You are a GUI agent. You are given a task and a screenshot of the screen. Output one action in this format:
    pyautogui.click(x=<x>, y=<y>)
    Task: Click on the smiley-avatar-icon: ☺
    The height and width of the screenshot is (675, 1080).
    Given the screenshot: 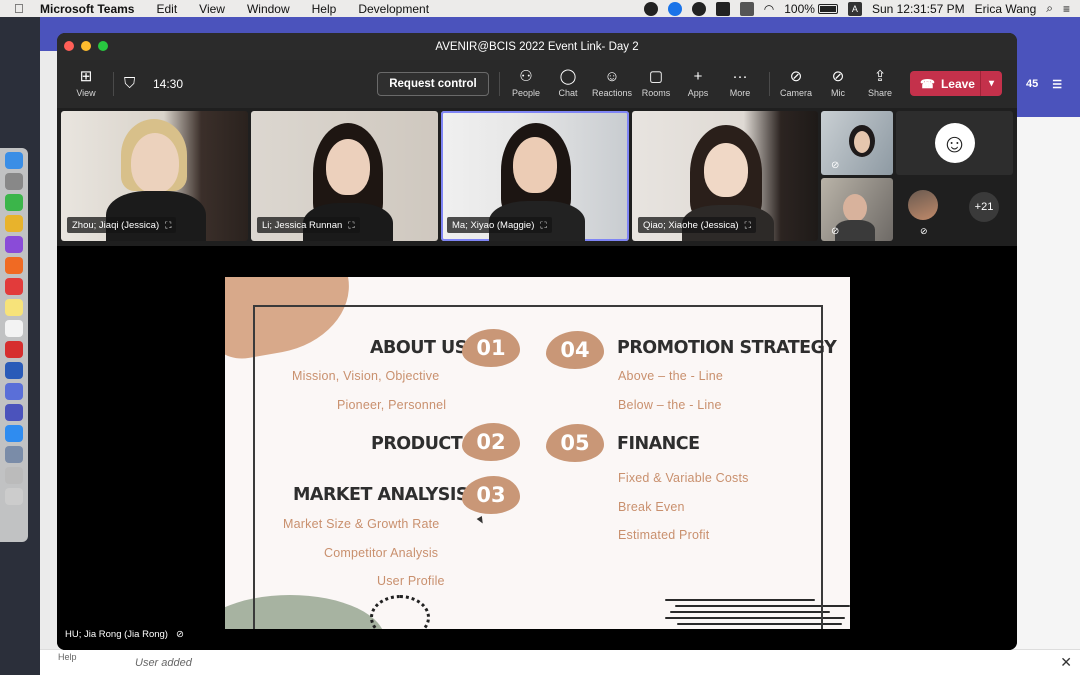 What is the action you would take?
    pyautogui.click(x=954, y=143)
    